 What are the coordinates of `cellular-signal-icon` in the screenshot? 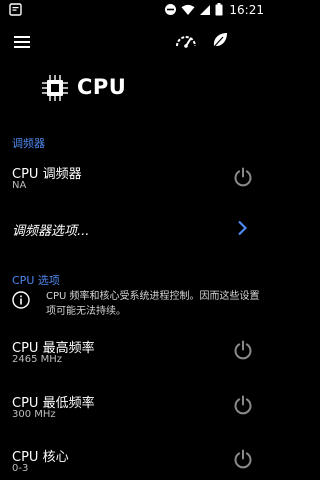 It's located at (205, 10).